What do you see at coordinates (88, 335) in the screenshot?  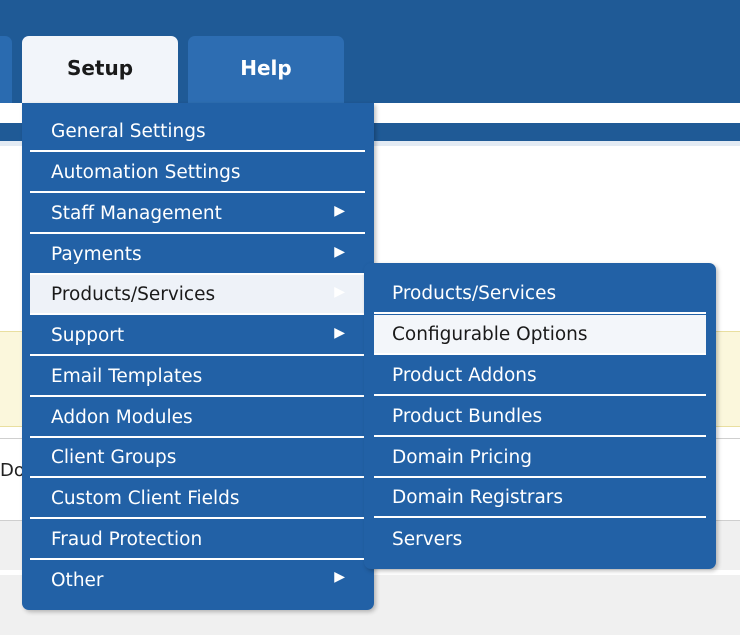 I see `menu-item-label: Support` at bounding box center [88, 335].